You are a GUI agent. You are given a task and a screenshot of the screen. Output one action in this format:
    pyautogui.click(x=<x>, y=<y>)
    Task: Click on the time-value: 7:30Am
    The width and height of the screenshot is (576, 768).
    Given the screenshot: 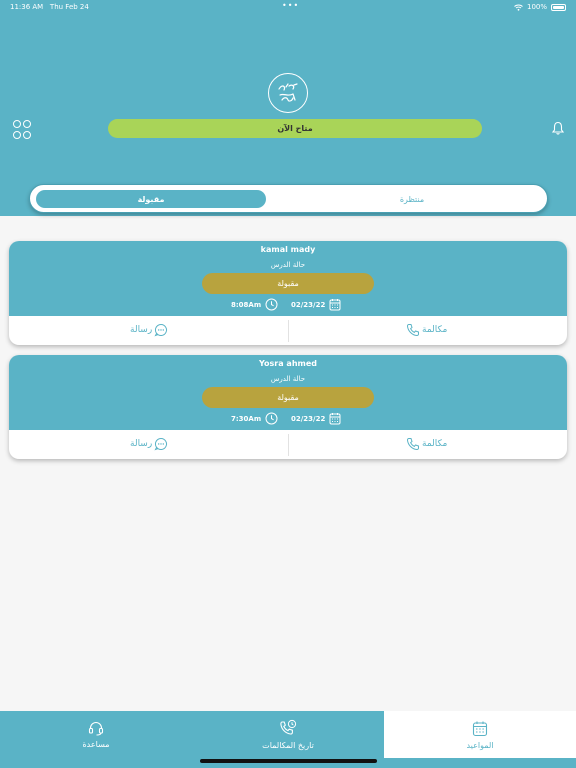 What is the action you would take?
    pyautogui.click(x=246, y=418)
    